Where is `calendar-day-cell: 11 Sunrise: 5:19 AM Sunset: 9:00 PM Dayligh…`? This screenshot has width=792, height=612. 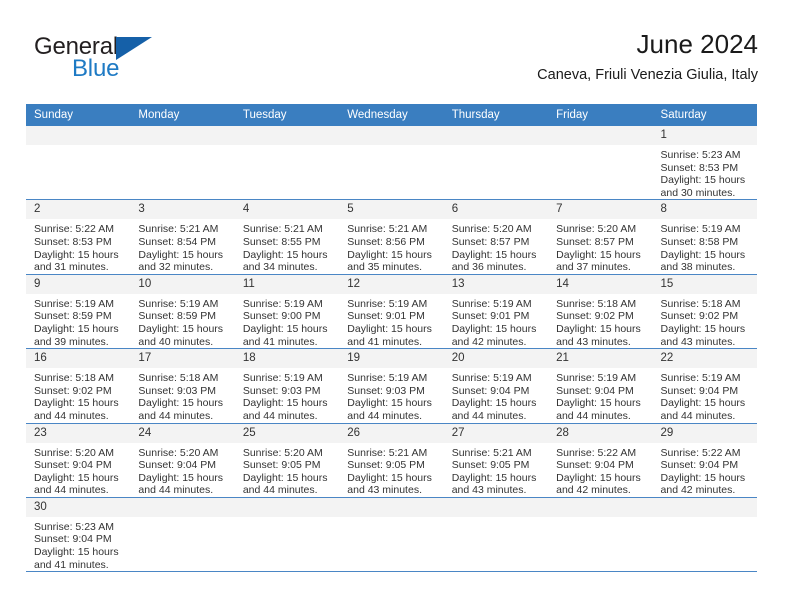
calendar-day-cell: 11 Sunrise: 5:19 AM Sunset: 9:00 PM Dayligh… is located at coordinates (287, 312).